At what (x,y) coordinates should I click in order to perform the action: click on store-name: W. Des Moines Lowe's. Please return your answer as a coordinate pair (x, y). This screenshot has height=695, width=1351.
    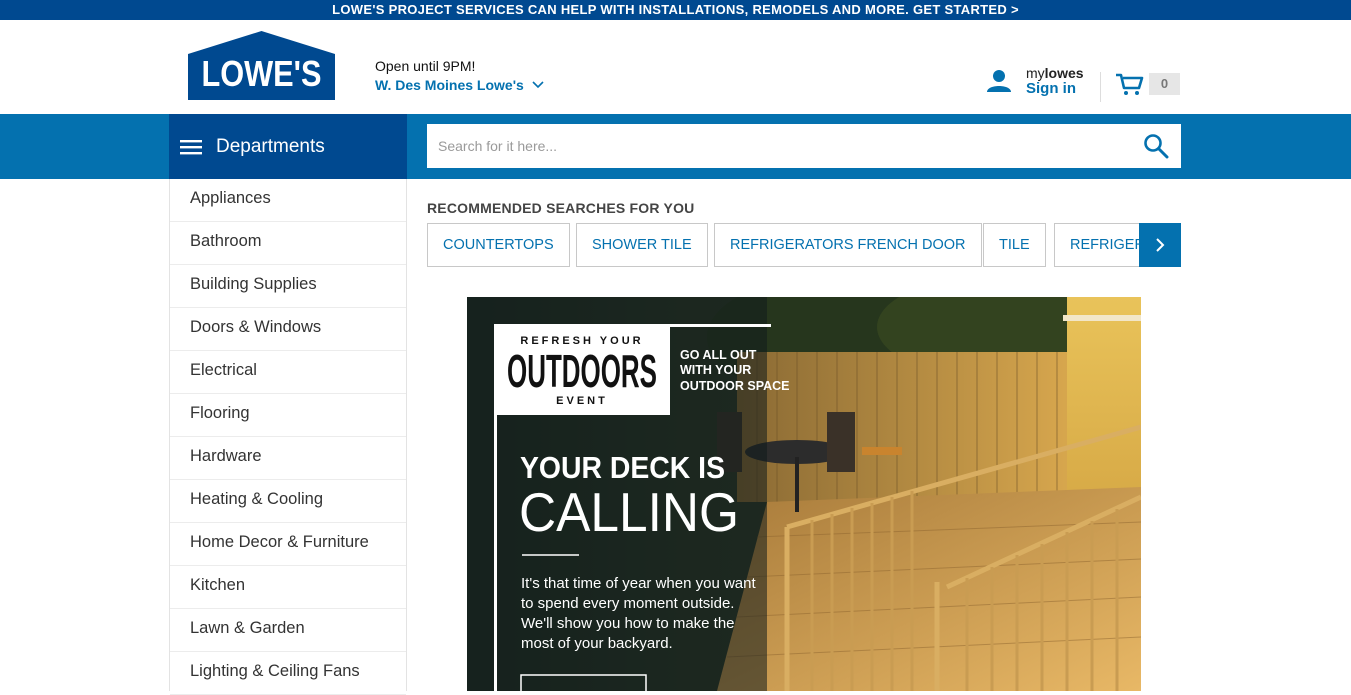
    Looking at the image, I should click on (449, 85).